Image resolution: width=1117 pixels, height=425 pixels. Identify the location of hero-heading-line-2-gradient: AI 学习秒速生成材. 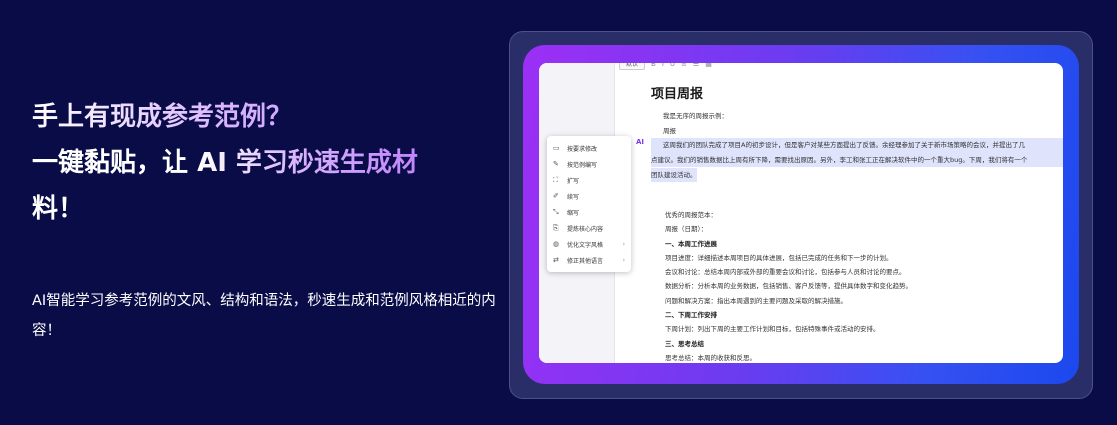
(307, 163).